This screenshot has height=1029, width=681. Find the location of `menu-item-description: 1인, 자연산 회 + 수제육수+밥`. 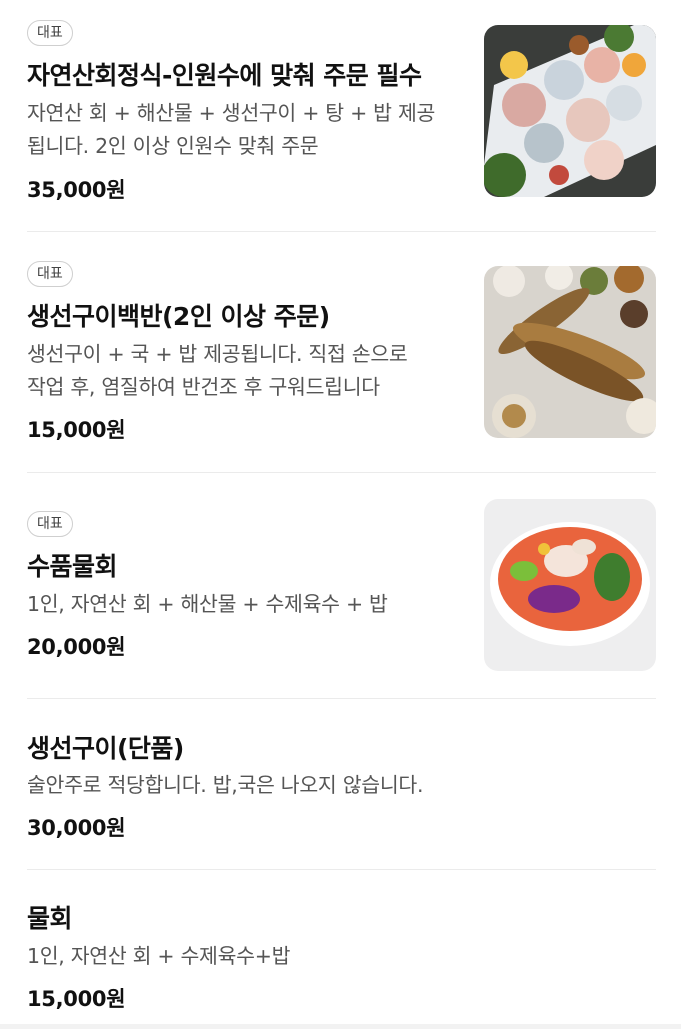

menu-item-description: 1인, 자연산 회 + 수제육수+밥 is located at coordinates (158, 956).